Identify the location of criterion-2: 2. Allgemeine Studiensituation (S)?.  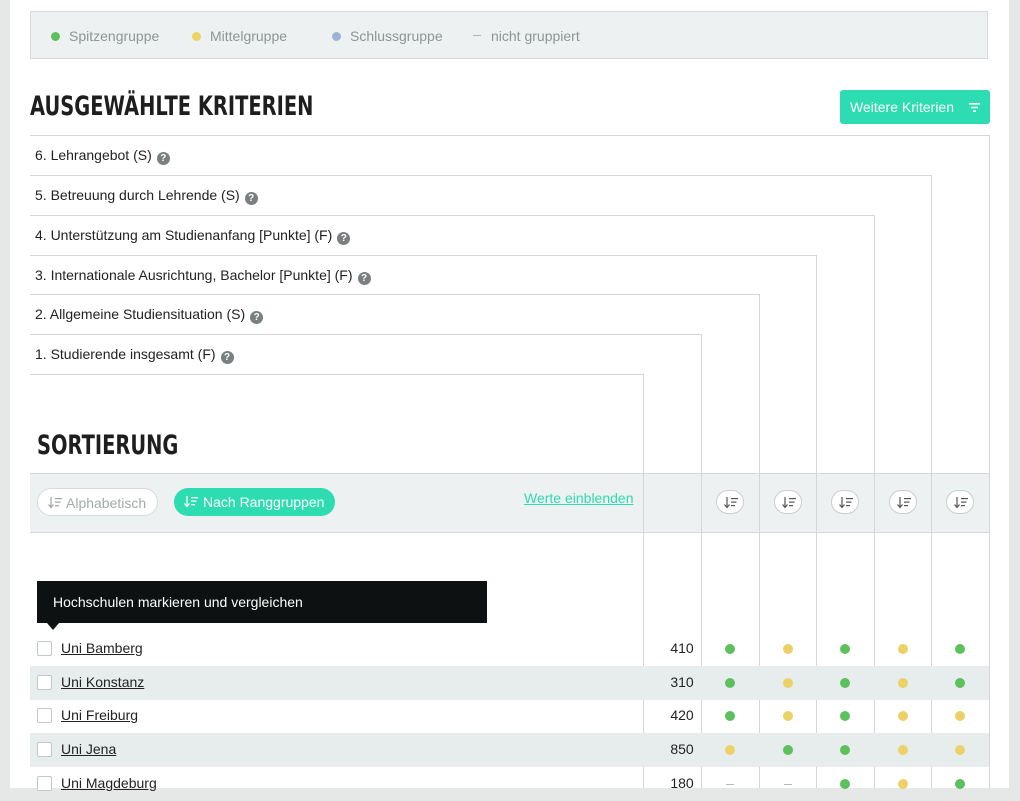
(149, 315).